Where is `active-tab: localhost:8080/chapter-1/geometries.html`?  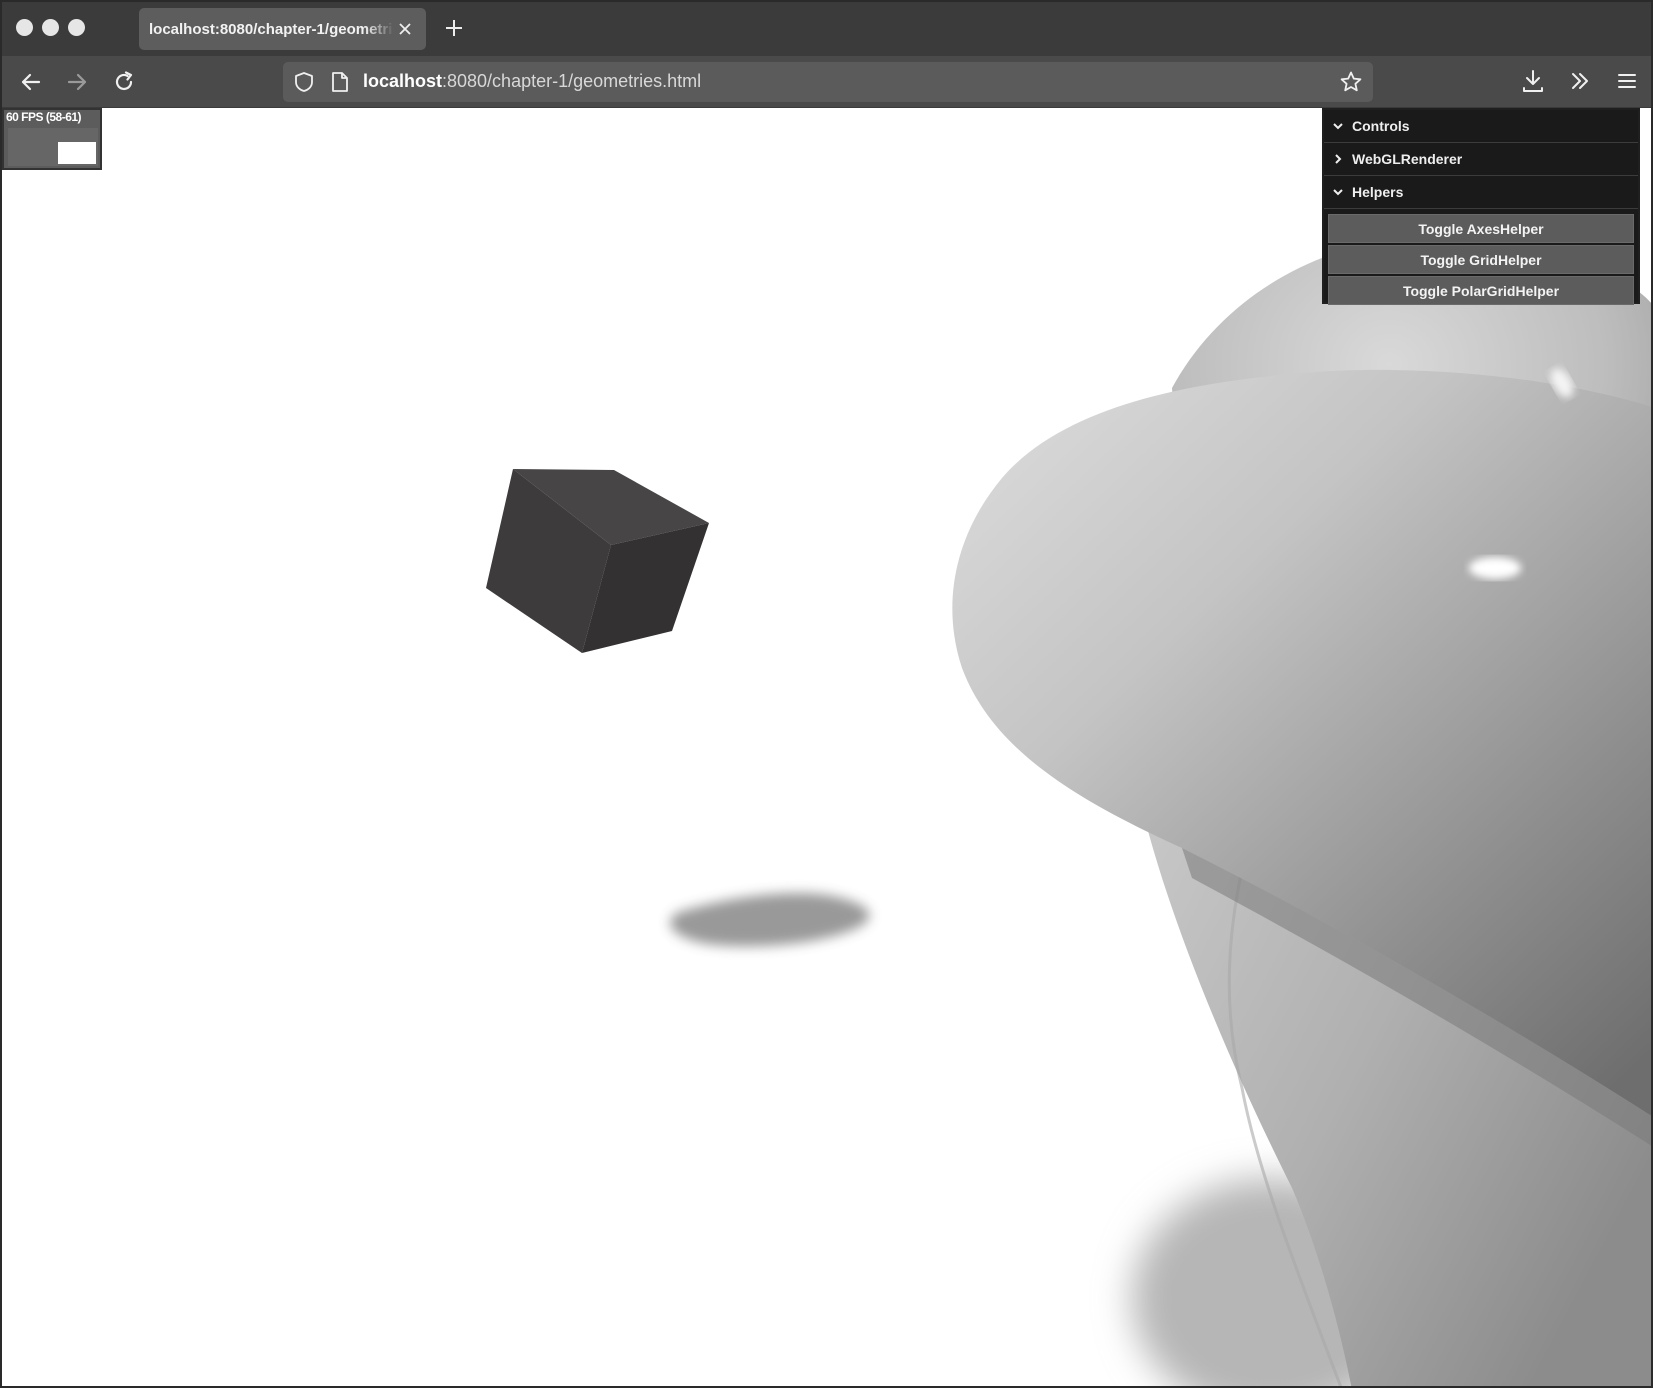
active-tab: localhost:8080/chapter-1/geometries.html is located at coordinates (282, 29).